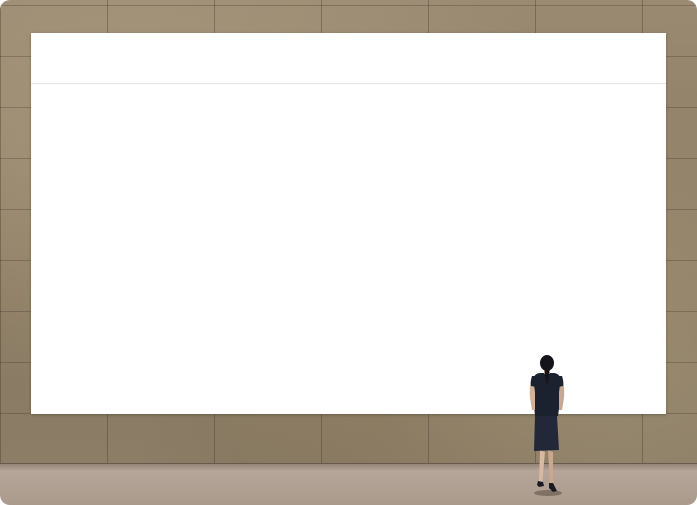 Image resolution: width=697 pixels, height=505 pixels. I want to click on panel-header, so click(348, 58).